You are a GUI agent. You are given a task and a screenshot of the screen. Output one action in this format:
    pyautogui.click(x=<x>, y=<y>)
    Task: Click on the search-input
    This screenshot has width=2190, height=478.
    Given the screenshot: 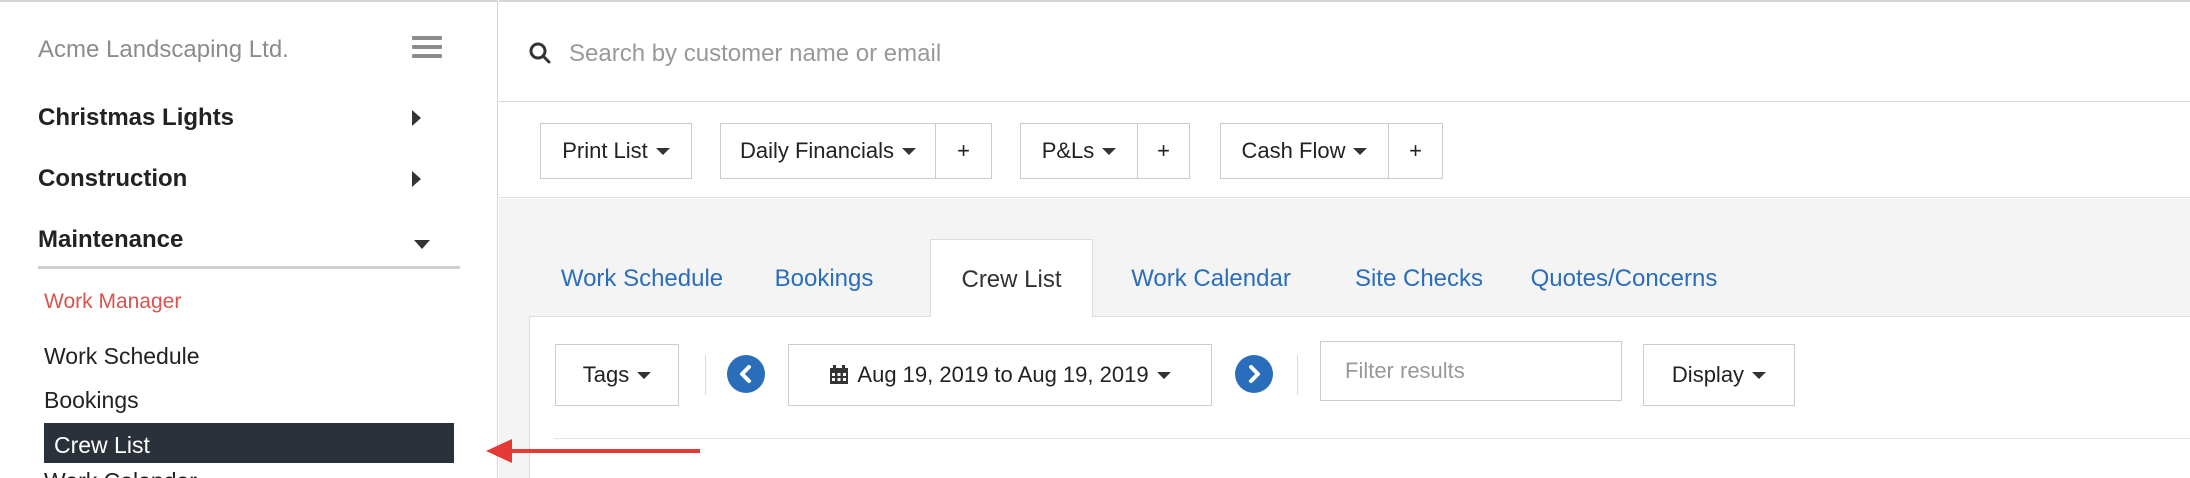 What is the action you would take?
    pyautogui.click(x=1169, y=54)
    